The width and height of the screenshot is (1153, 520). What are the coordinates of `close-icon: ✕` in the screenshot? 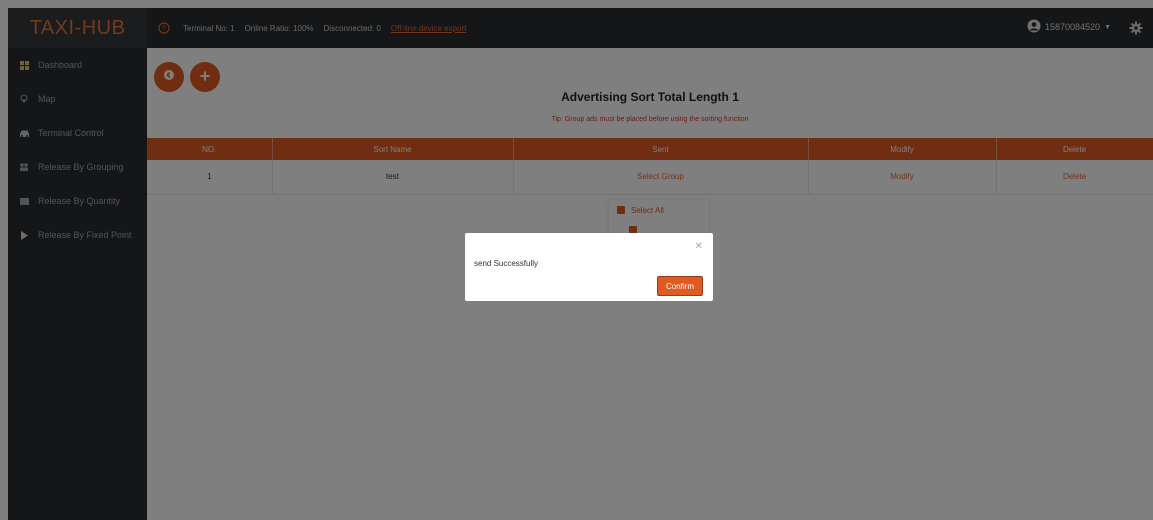 It's located at (699, 246).